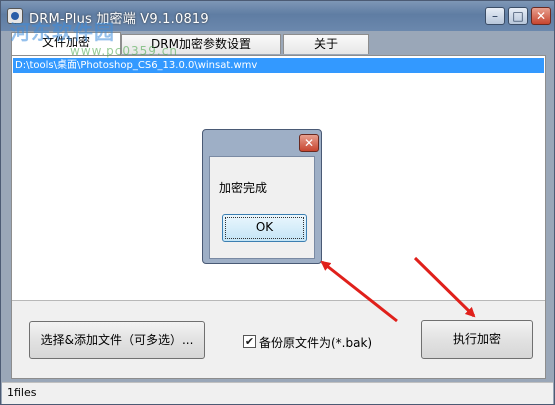  Describe the element at coordinates (22, 392) in the screenshot. I see `status-text: 1files` at that location.